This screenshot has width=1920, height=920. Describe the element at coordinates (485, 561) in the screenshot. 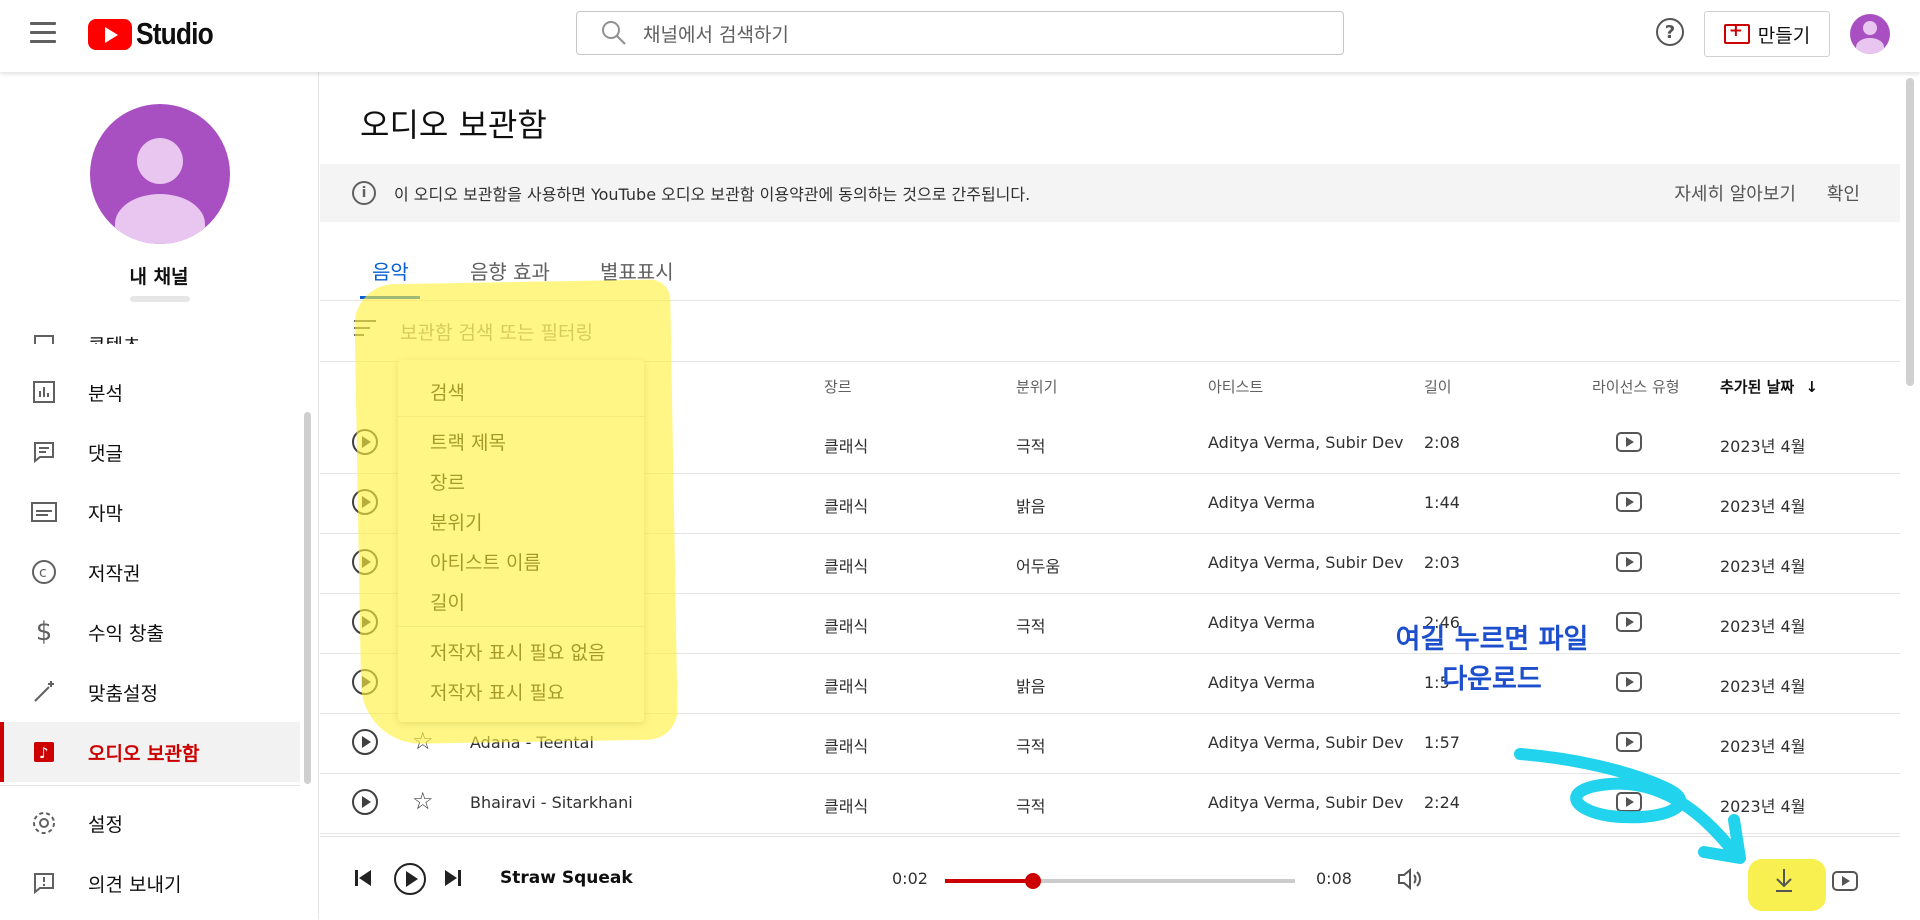

I see `menu-item-artist-name: 아티스트 이름` at that location.